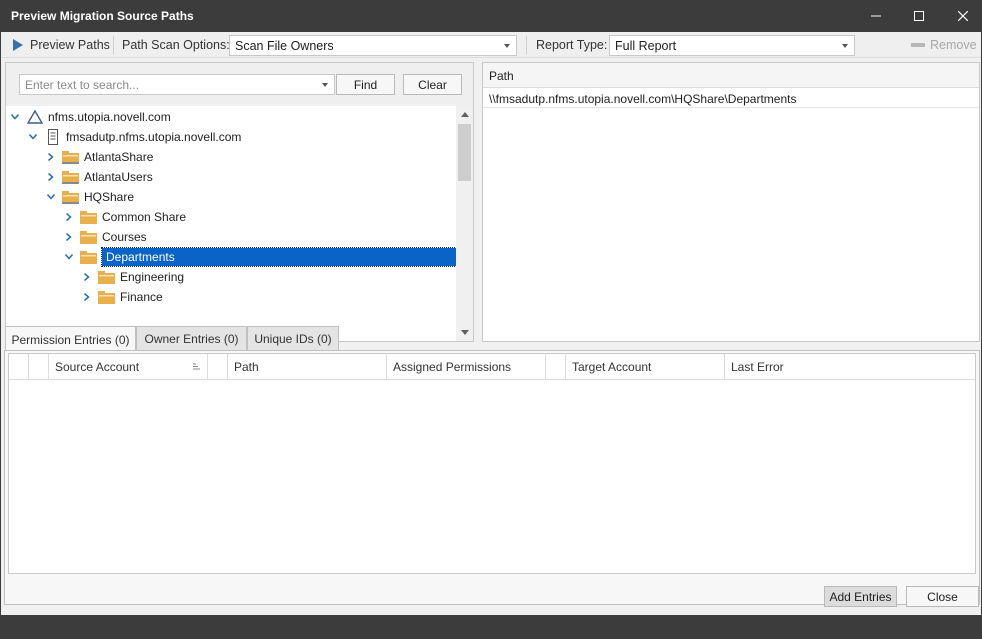 The height and width of the screenshot is (639, 982). I want to click on minimize-icon, so click(876, 16).